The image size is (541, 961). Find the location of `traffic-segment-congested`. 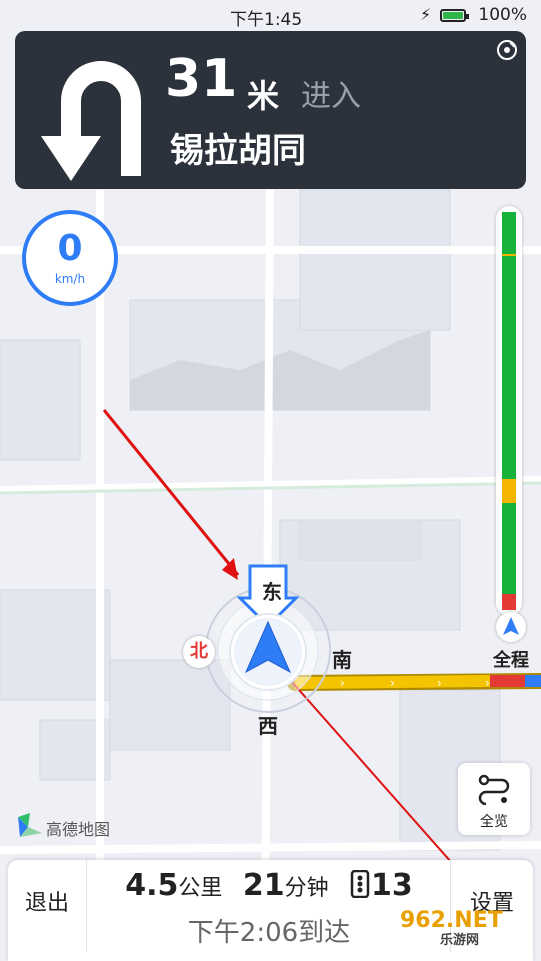

traffic-segment-congested is located at coordinates (509, 602).